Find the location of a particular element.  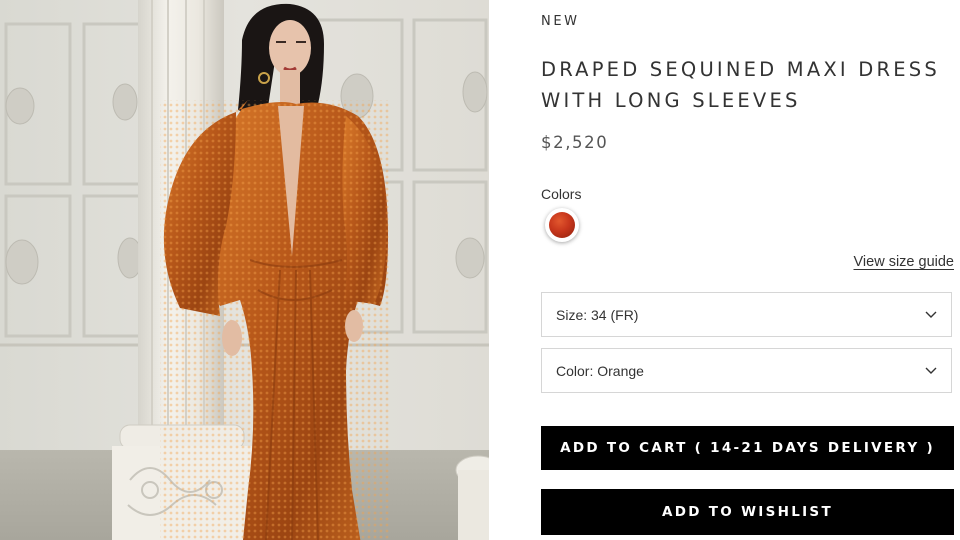

swatch-fill is located at coordinates (562, 225).